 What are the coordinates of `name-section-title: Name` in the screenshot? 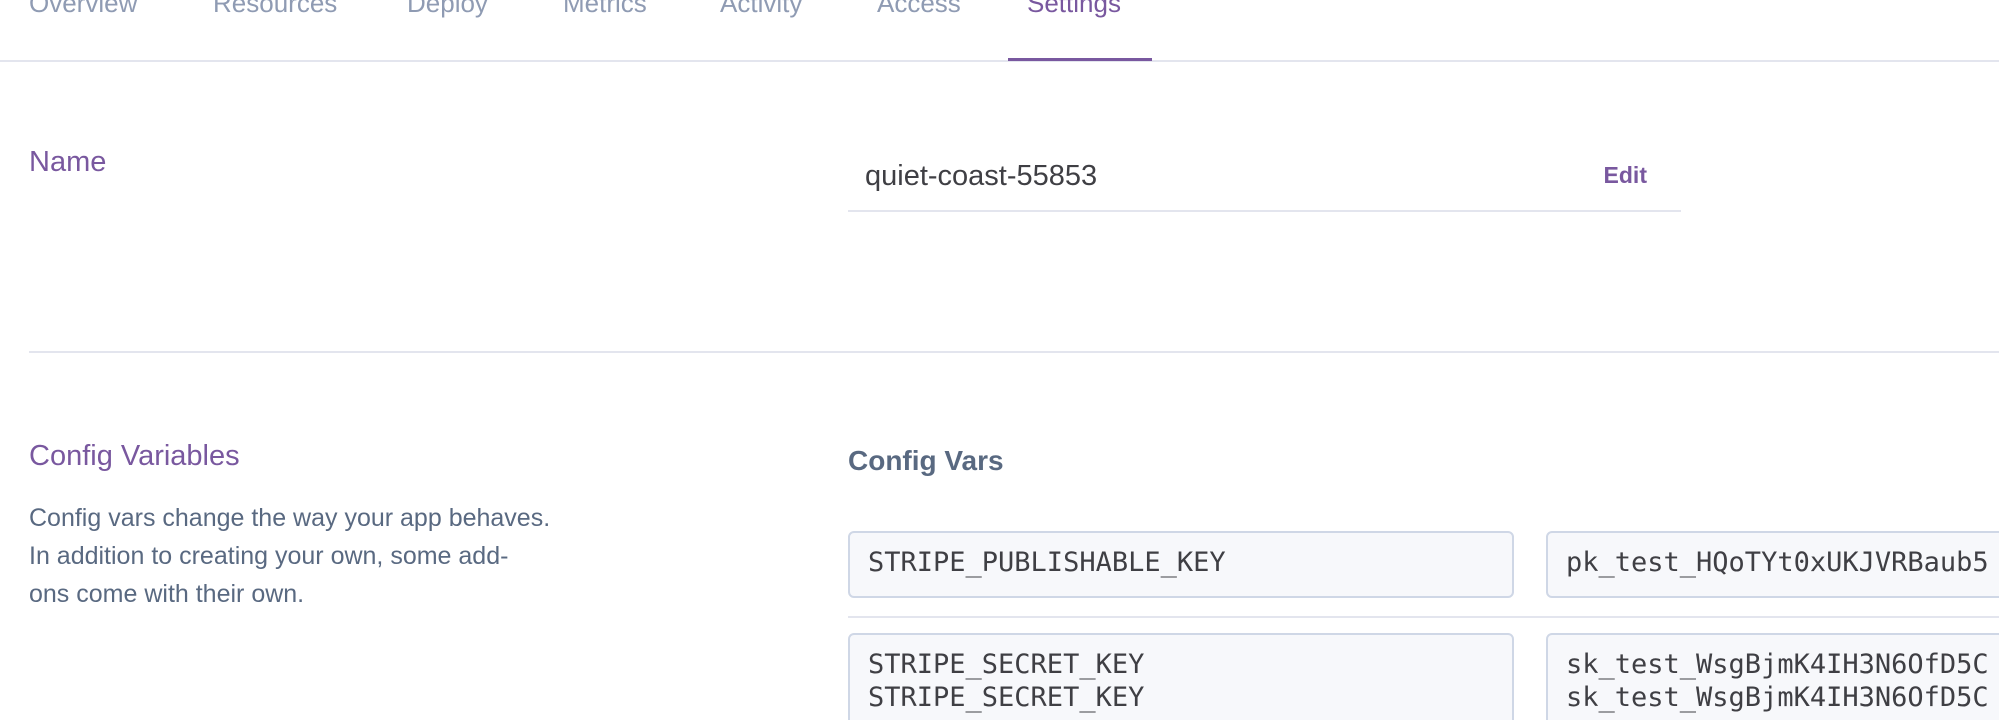 It's located at (68, 162).